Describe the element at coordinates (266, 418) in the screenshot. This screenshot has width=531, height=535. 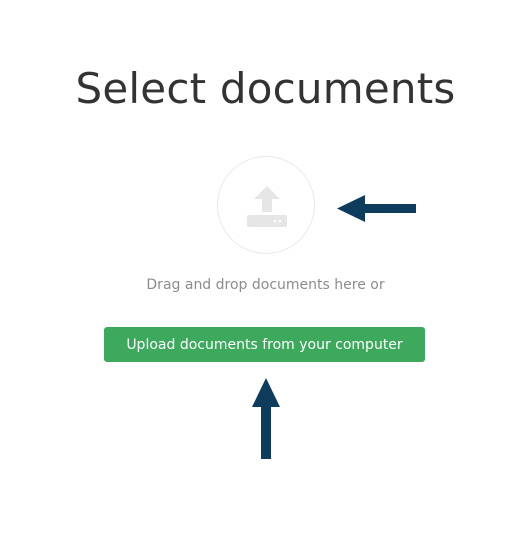
I see `pointer-arrow-up-icon` at that location.